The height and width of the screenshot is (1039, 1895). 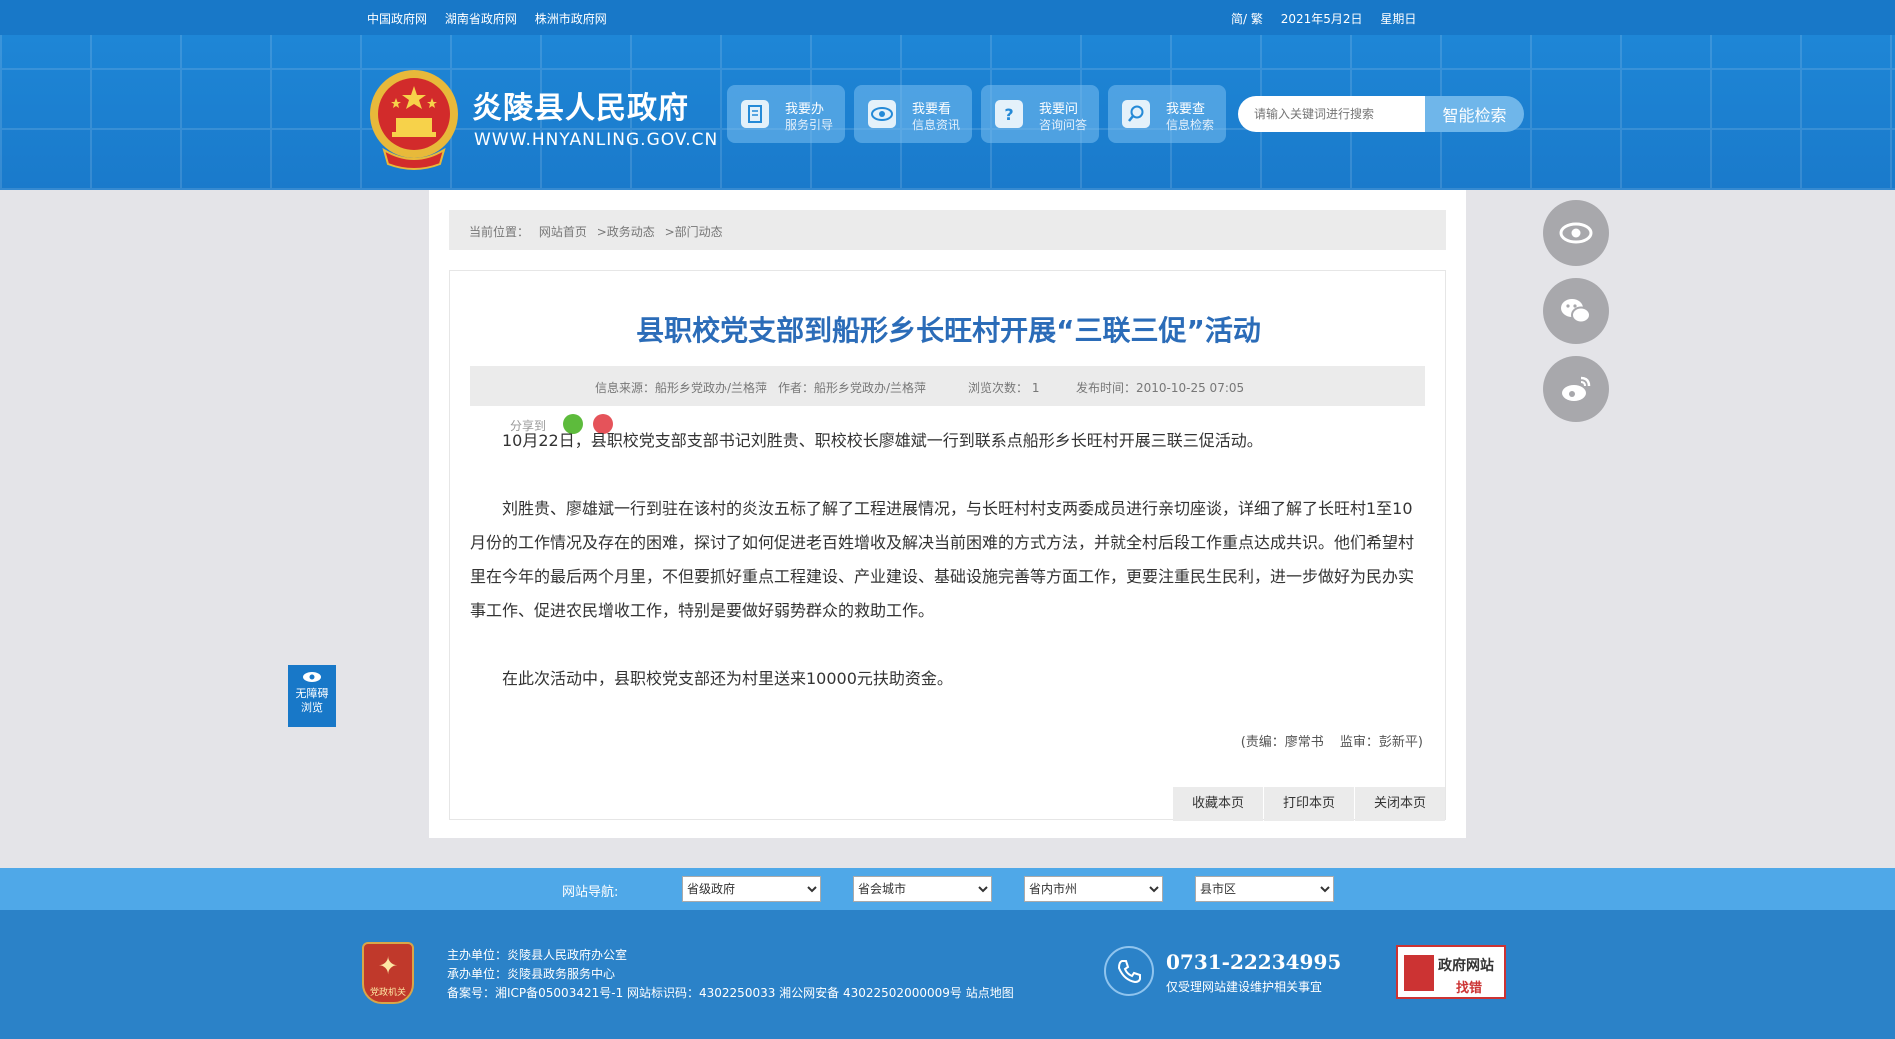 I want to click on error-box-sublabel: 找错, so click(x=1469, y=988).